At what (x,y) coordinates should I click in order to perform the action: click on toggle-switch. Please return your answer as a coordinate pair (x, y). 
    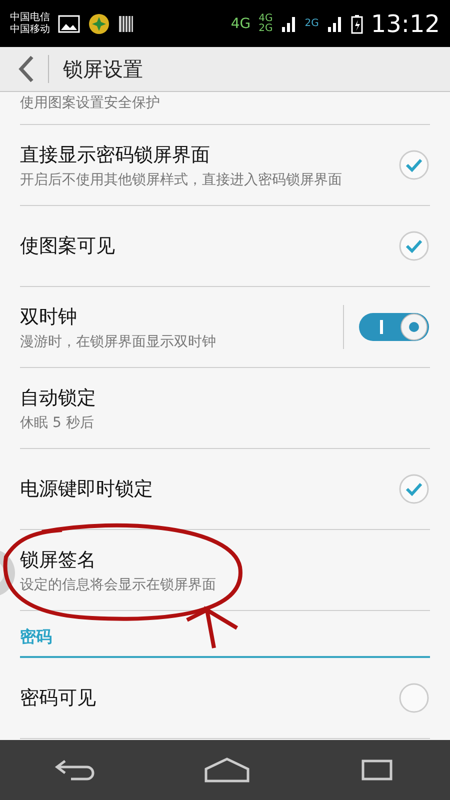
    Looking at the image, I should click on (394, 327).